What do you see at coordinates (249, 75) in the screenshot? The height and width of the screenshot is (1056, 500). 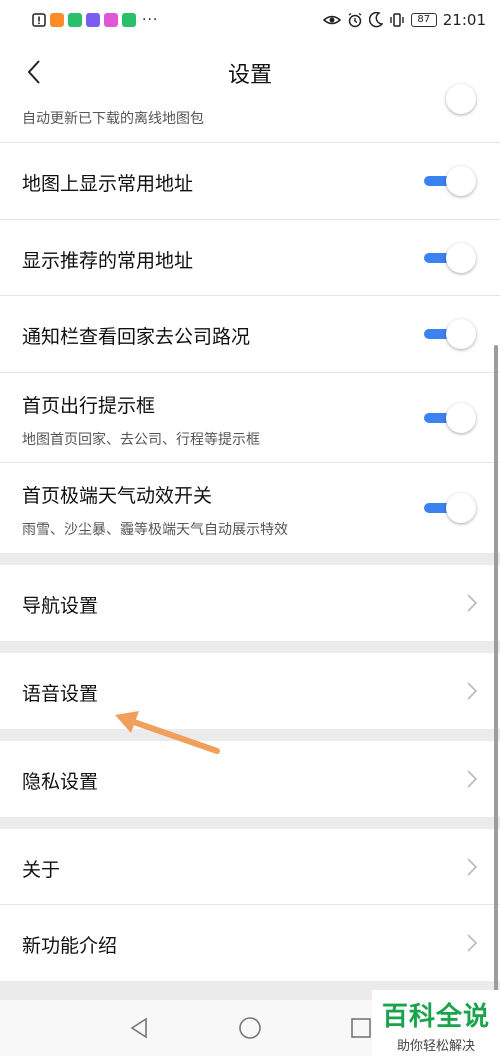 I see `page-title: 设置` at bounding box center [249, 75].